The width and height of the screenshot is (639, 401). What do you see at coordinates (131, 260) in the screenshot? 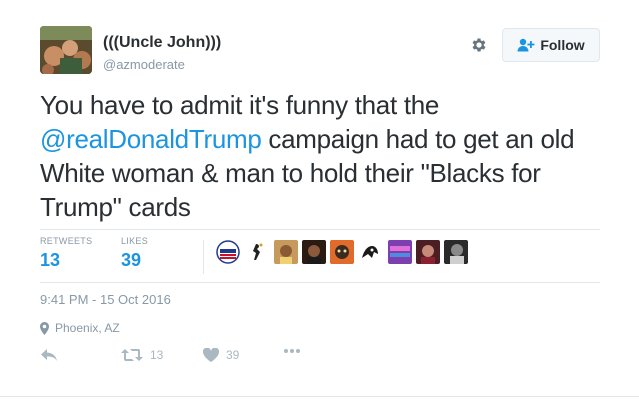
I see `likes-count: 39` at bounding box center [131, 260].